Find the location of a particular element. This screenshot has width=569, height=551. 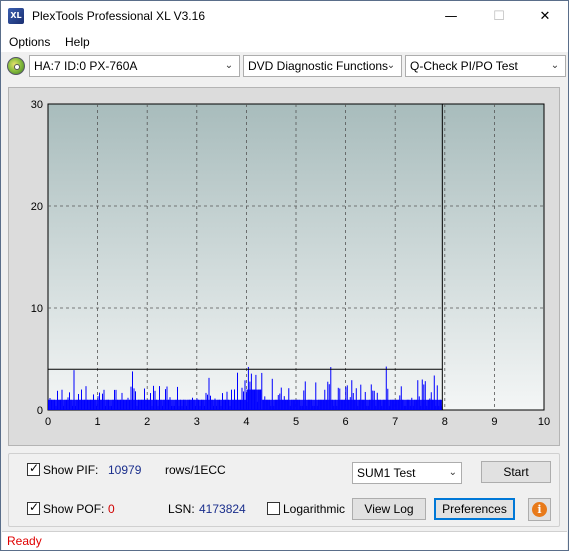

menu-help: Help is located at coordinates (77, 42).